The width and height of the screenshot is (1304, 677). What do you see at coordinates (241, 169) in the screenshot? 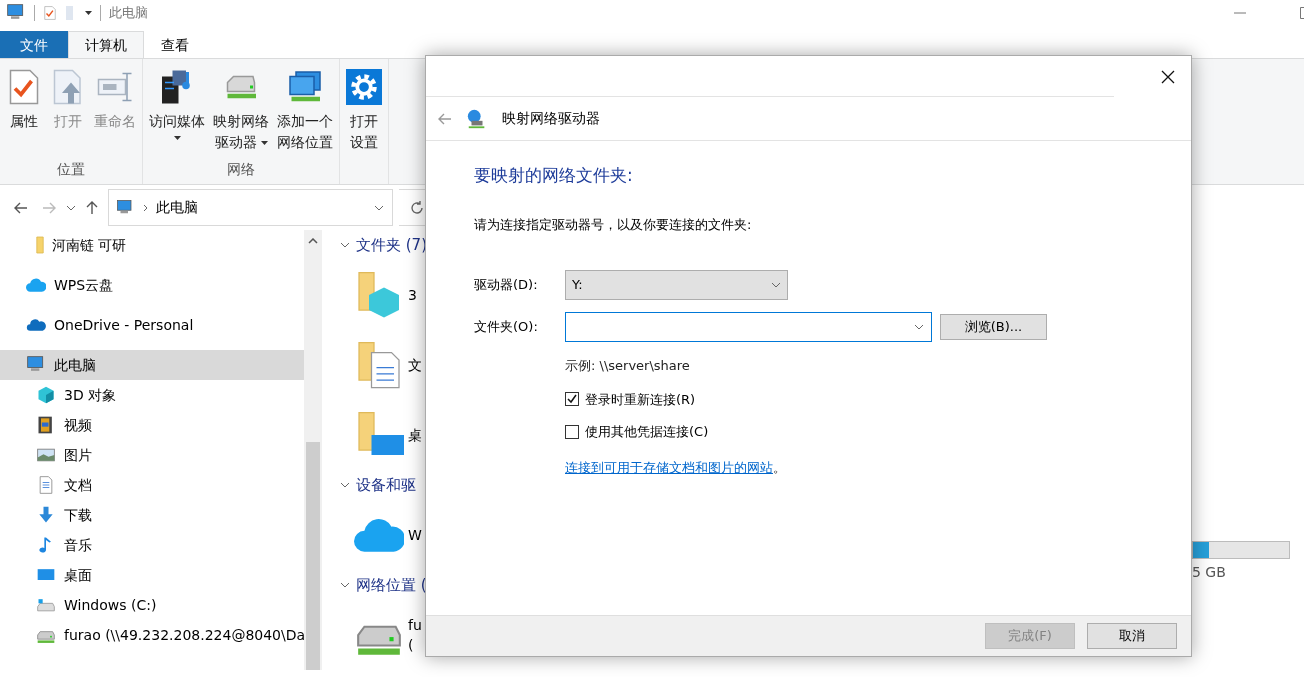
I see `group-label: 网络` at bounding box center [241, 169].